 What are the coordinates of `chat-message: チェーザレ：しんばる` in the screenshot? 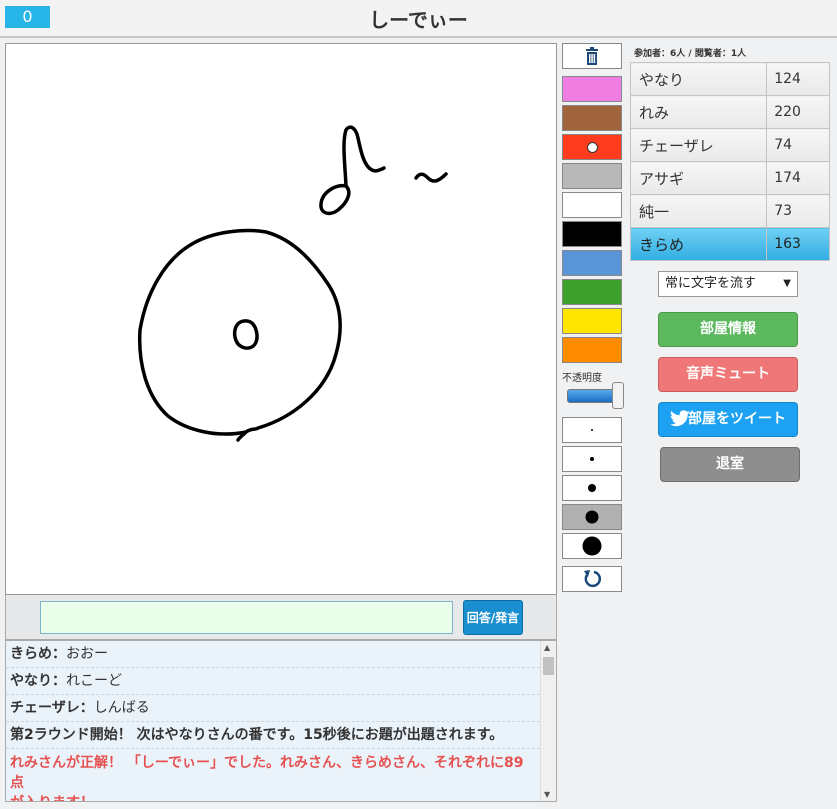 It's located at (273, 708).